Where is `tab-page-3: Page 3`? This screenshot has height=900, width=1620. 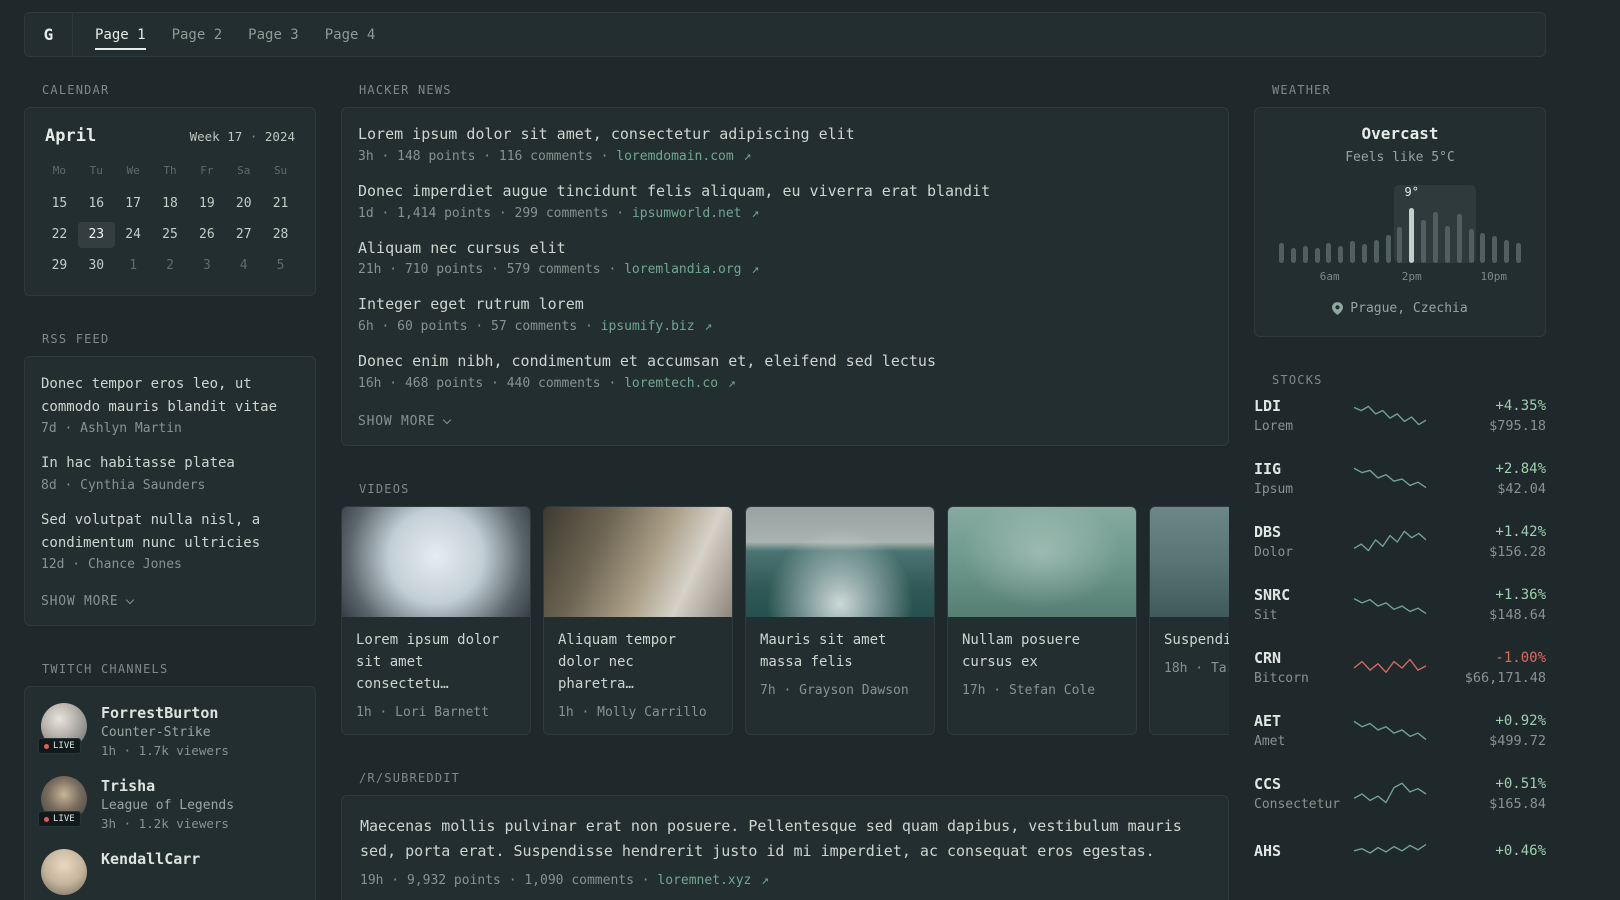
tab-page-3: Page 3 is located at coordinates (273, 34).